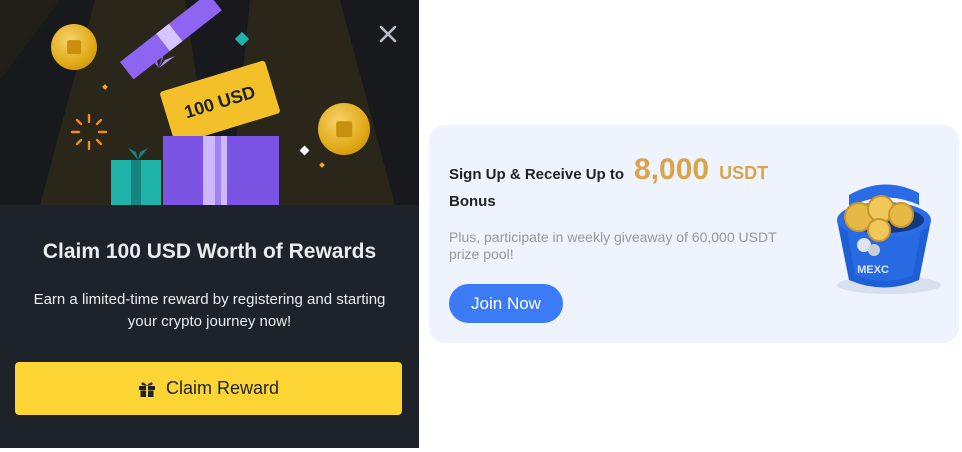 This screenshot has height=452, width=962. What do you see at coordinates (222, 388) in the screenshot?
I see `claim-reward-label: Claim Reward` at bounding box center [222, 388].